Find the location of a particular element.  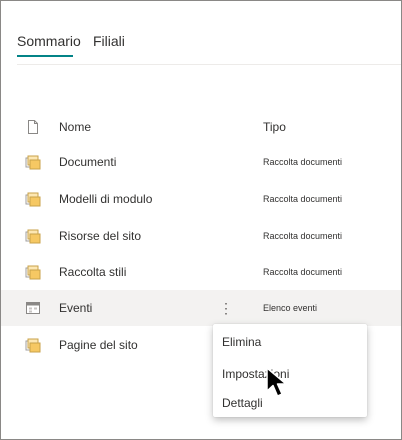

row-name: Risorse del sito is located at coordinates (100, 236).